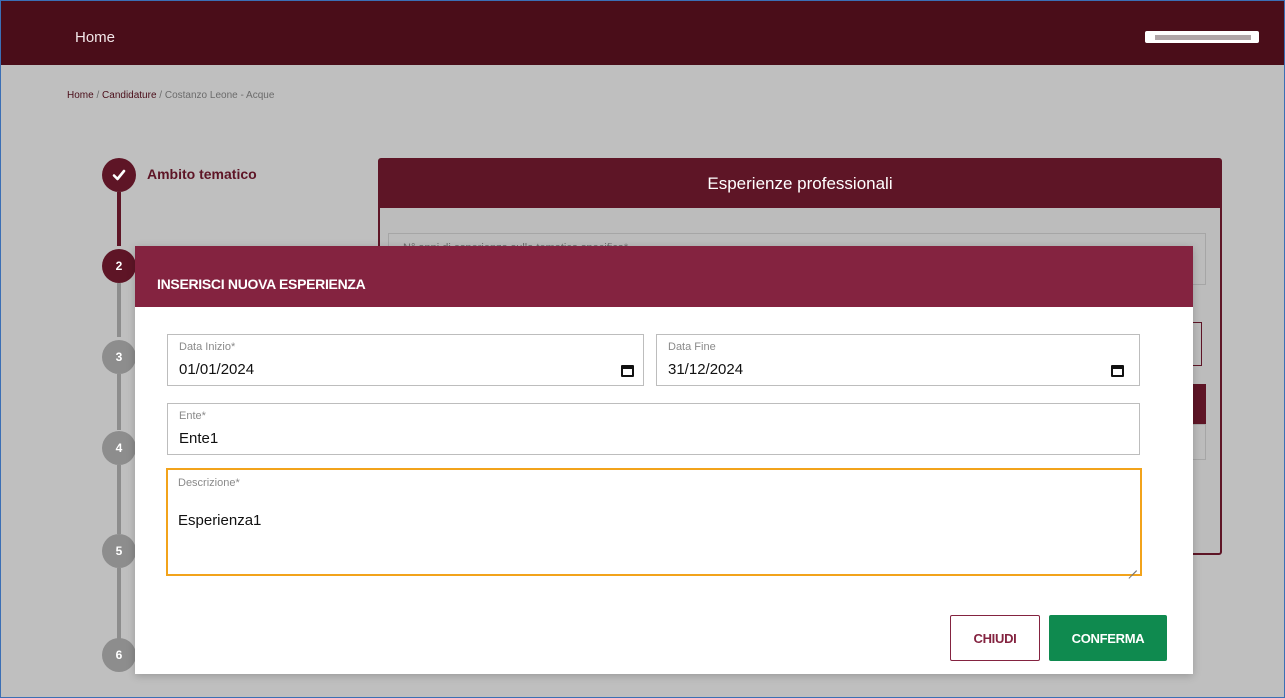 The image size is (1285, 698). I want to click on card-table-cell-edge, so click(1199, 442).